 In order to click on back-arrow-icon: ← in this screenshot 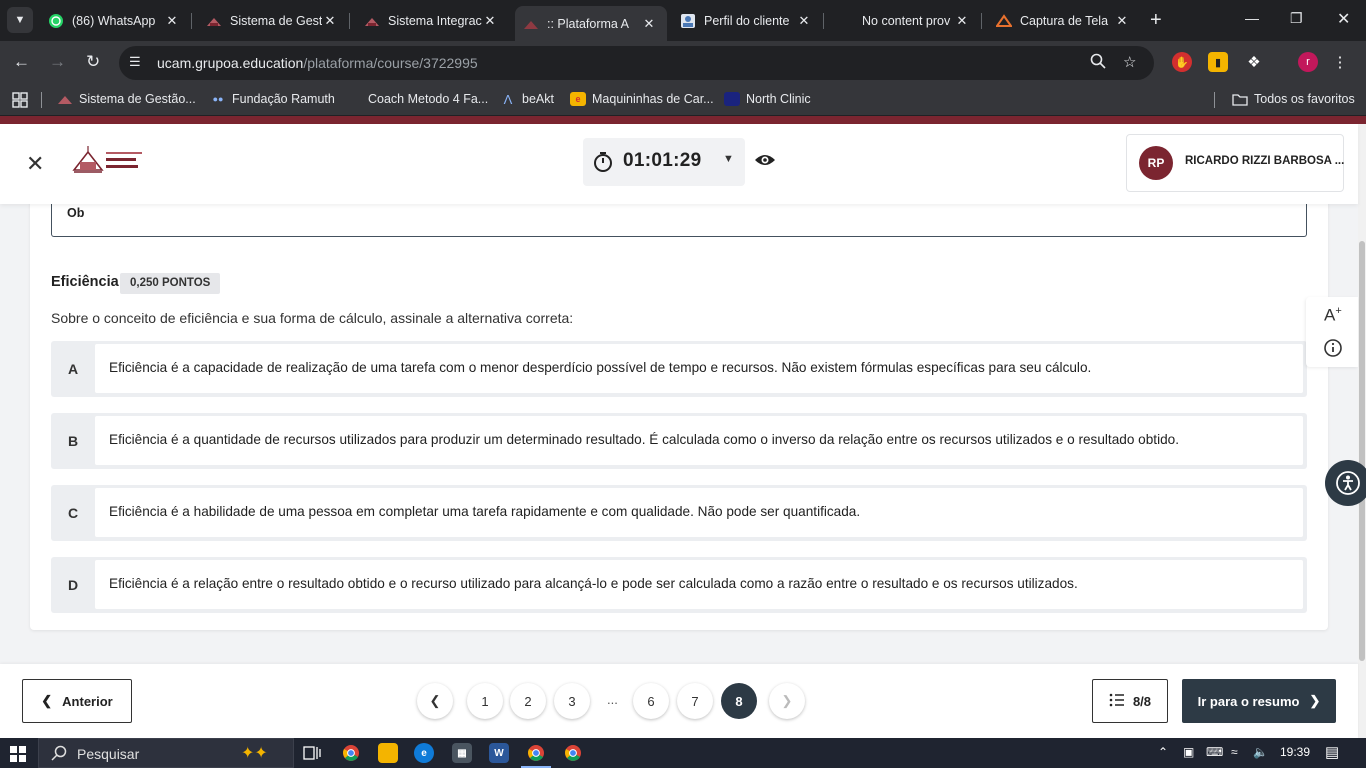, I will do `click(21, 62)`.